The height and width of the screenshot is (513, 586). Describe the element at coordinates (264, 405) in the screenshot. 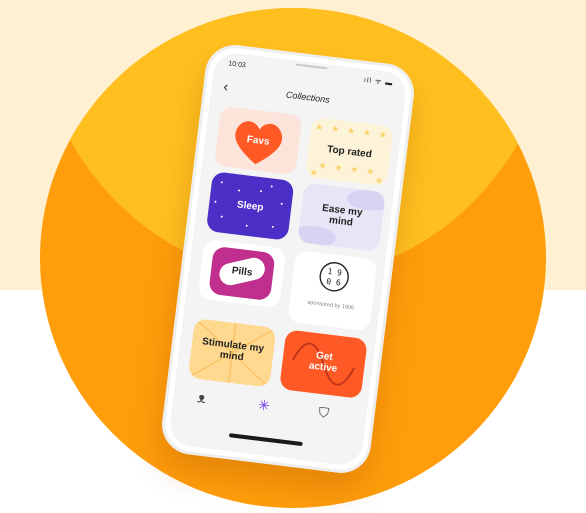

I see `asterisk-icon: ✳` at that location.